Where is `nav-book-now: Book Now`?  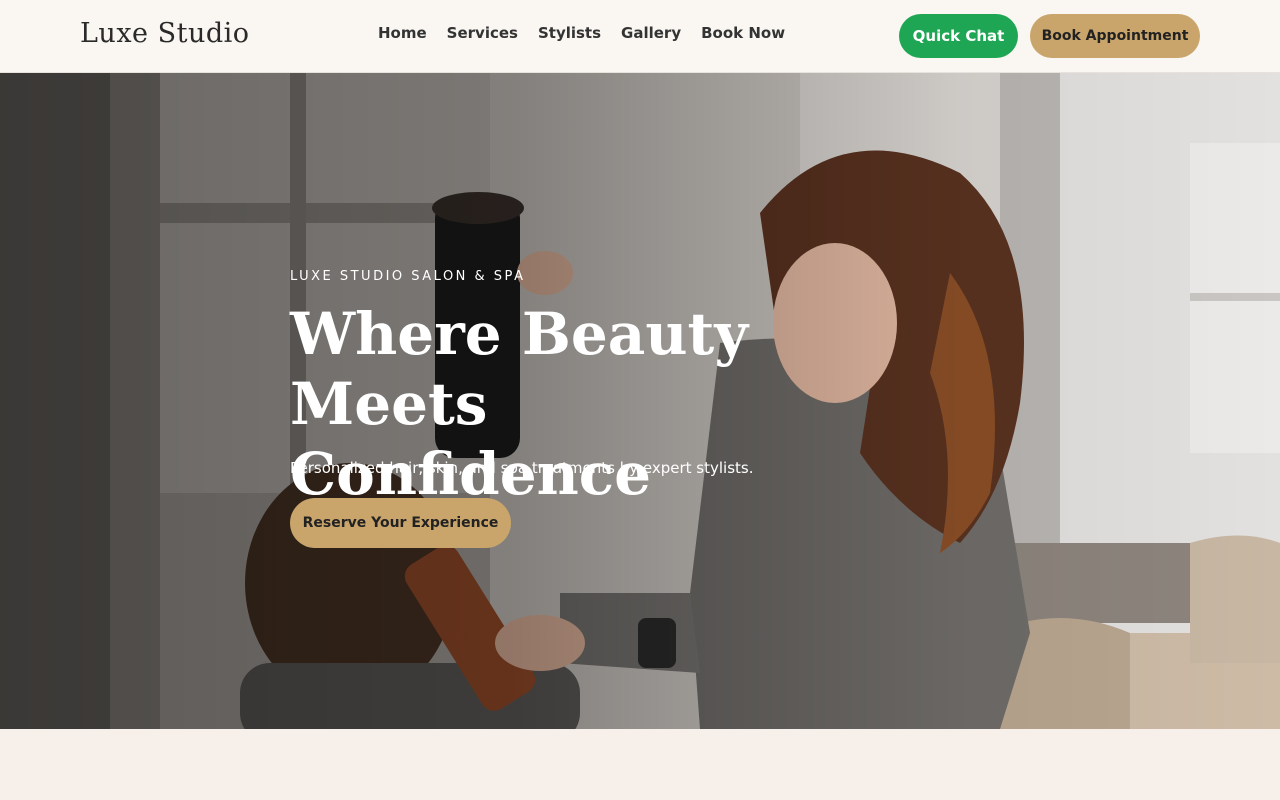 nav-book-now: Book Now is located at coordinates (743, 33).